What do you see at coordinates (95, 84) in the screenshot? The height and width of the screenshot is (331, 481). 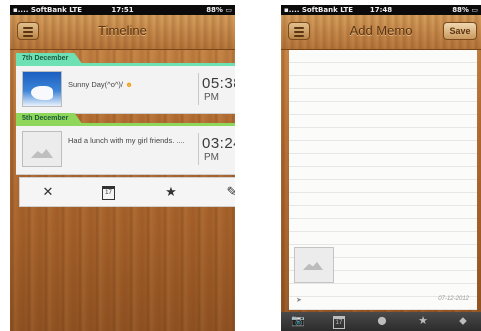 I see `entry-text: Sunny Day(^o^)/` at bounding box center [95, 84].